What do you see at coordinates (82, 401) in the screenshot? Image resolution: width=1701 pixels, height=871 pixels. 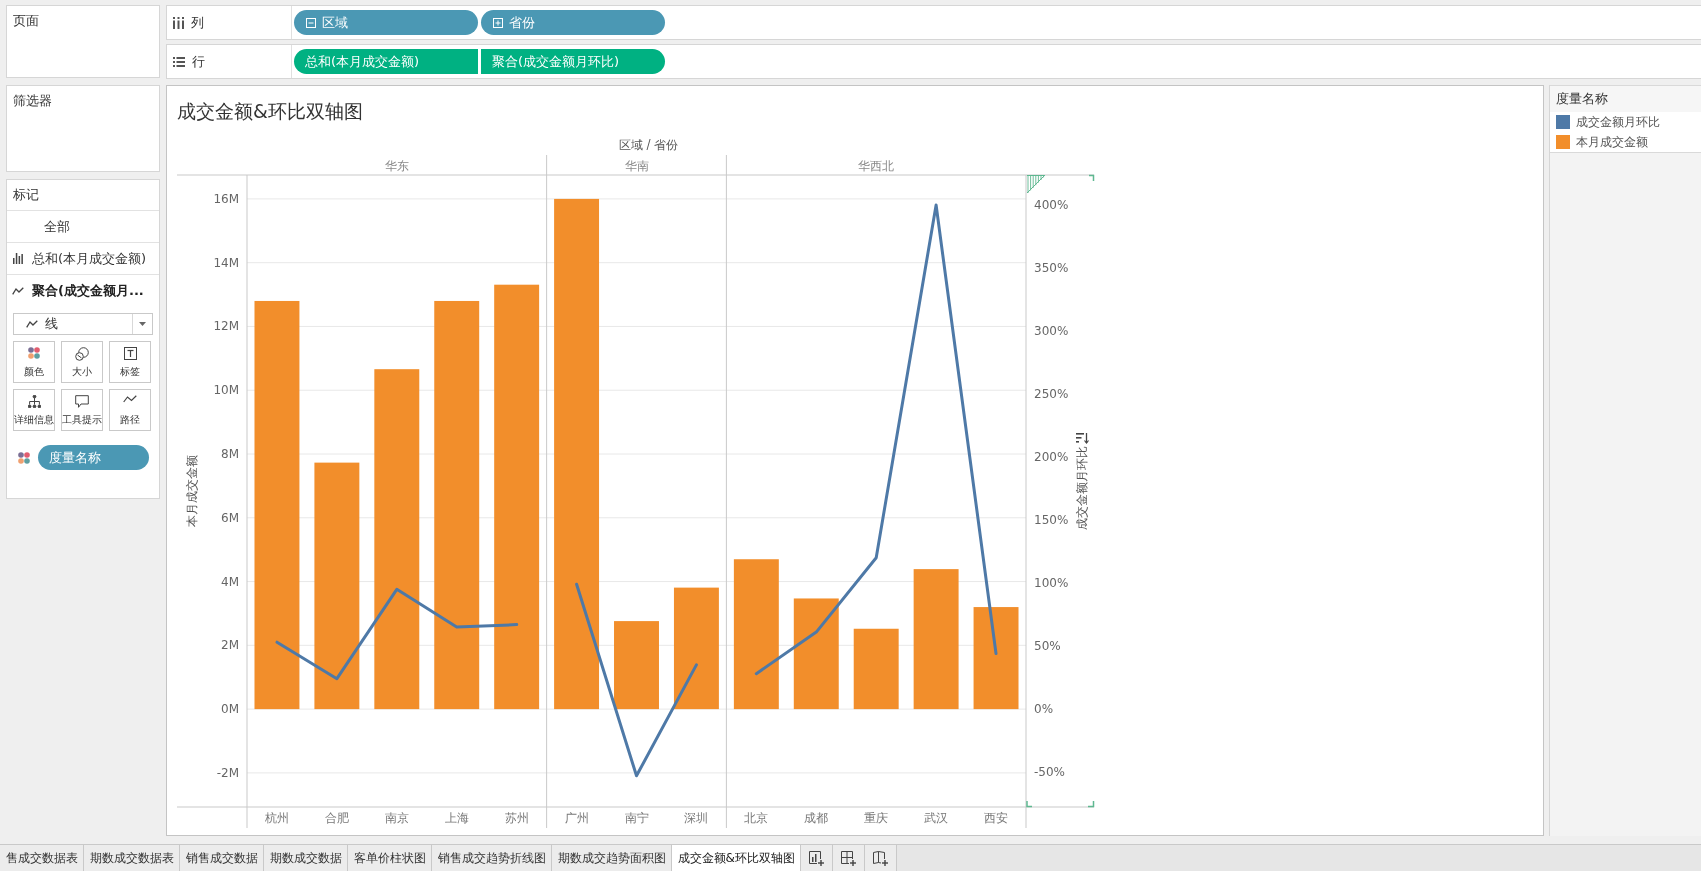 I see `speech-bubble-icon` at bounding box center [82, 401].